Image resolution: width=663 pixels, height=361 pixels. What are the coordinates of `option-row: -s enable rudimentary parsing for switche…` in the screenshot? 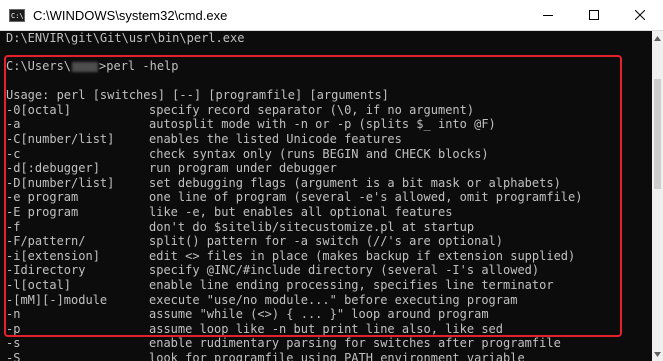 It's located at (291, 343).